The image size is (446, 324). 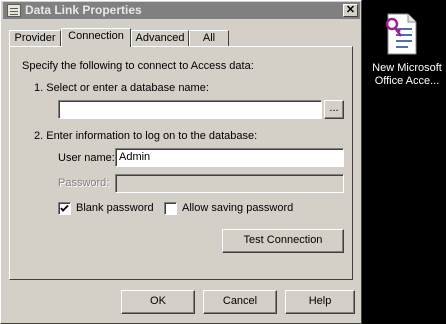 I want to click on test-connection-label: Test Connection, so click(x=283, y=240).